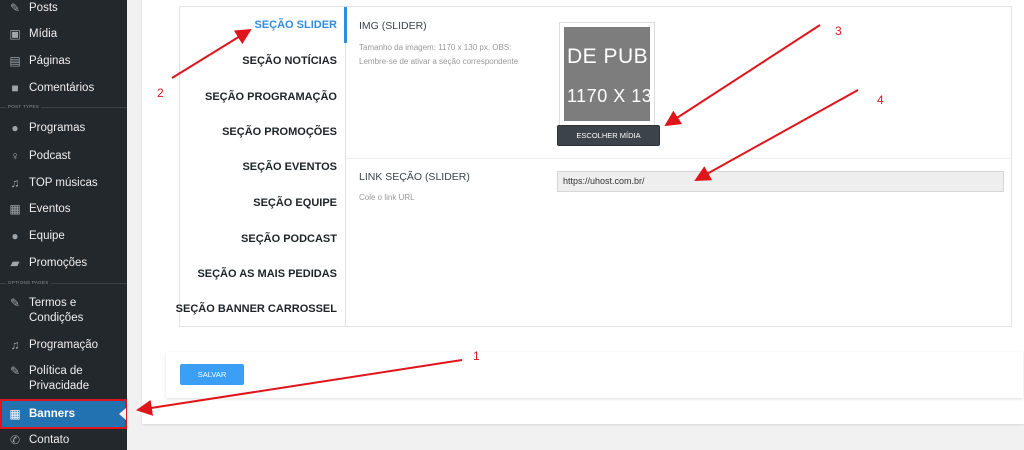 Image resolution: width=1024 pixels, height=450 pixels. What do you see at coordinates (63, 283) in the screenshot?
I see `sidebar-separator-options-pages: OPTIONS PAGES` at bounding box center [63, 283].